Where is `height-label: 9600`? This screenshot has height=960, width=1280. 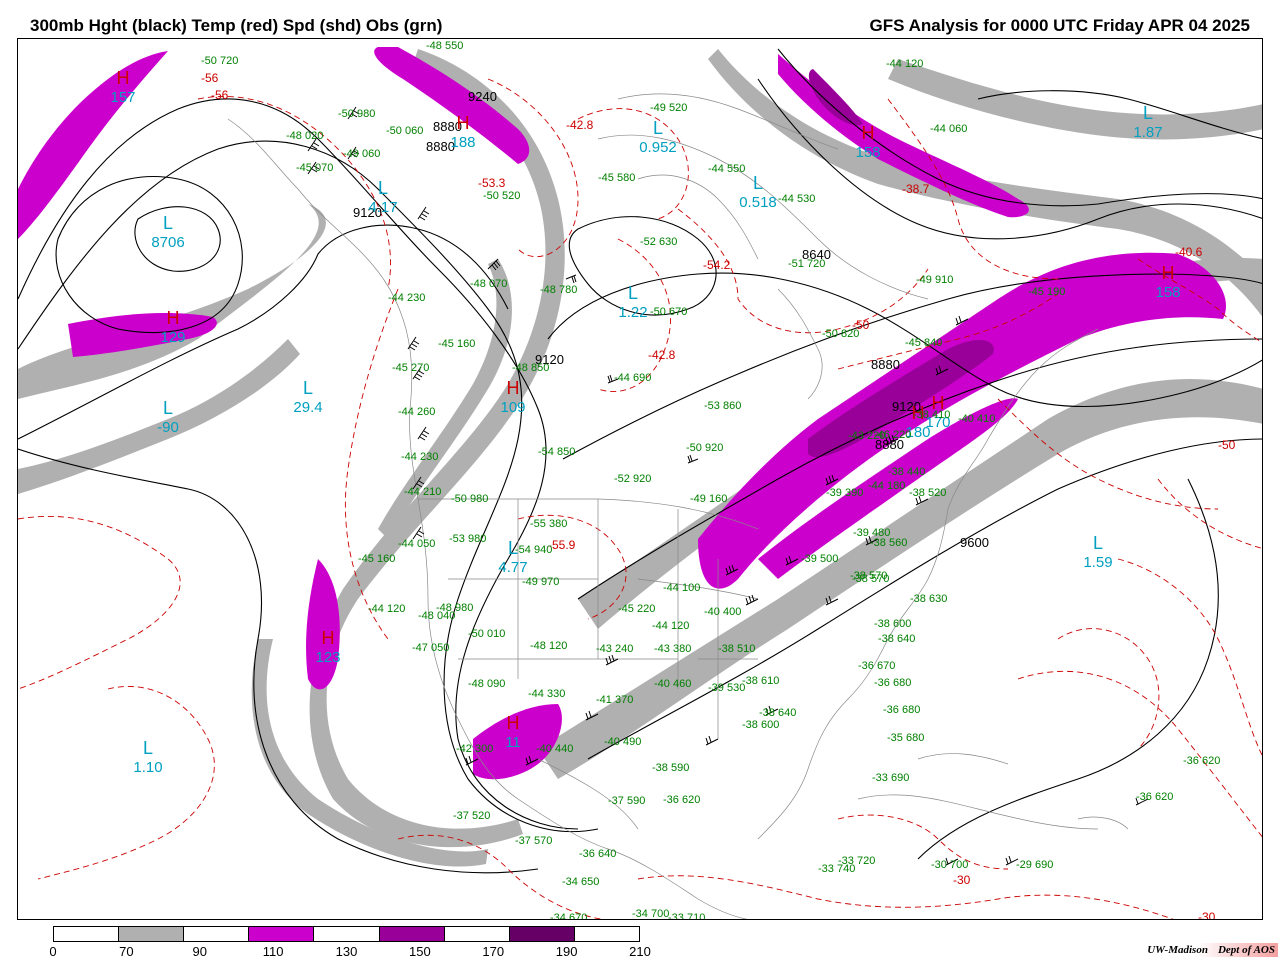
height-label: 9600 is located at coordinates (974, 542).